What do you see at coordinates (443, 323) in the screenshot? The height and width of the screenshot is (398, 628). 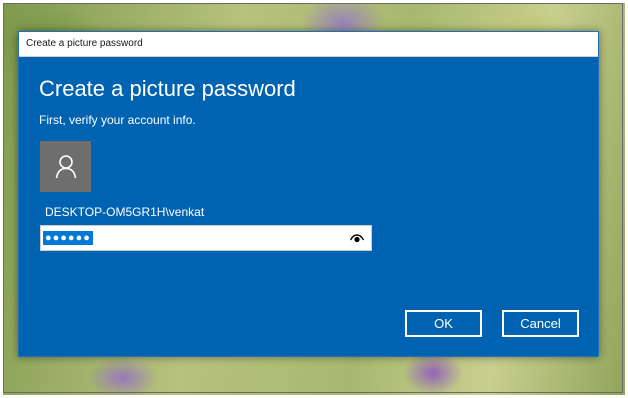 I see `ok-button: OK` at bounding box center [443, 323].